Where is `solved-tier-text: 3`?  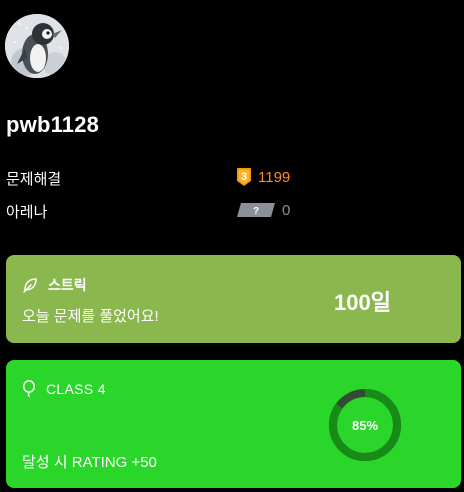
solved-tier-text: 3 is located at coordinates (244, 177).